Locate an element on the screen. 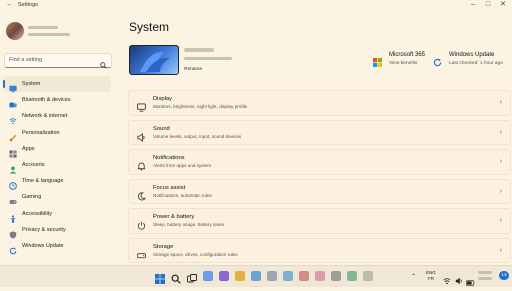  card-title: Display is located at coordinates (163, 99).